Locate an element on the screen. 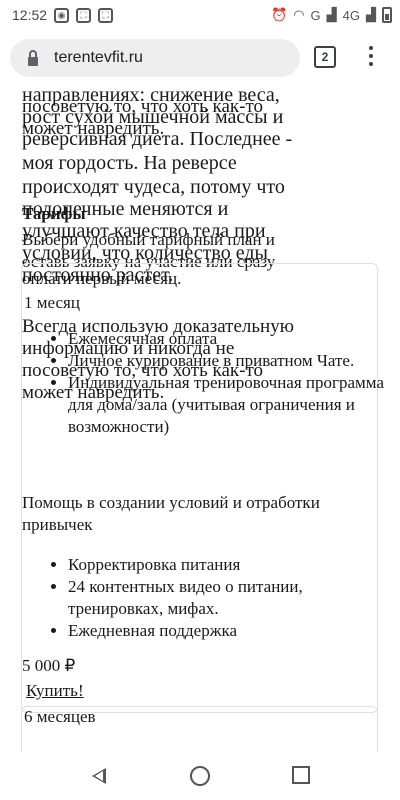 This screenshot has height=800, width=400. wifi-icon: ◠ is located at coordinates (299, 14).